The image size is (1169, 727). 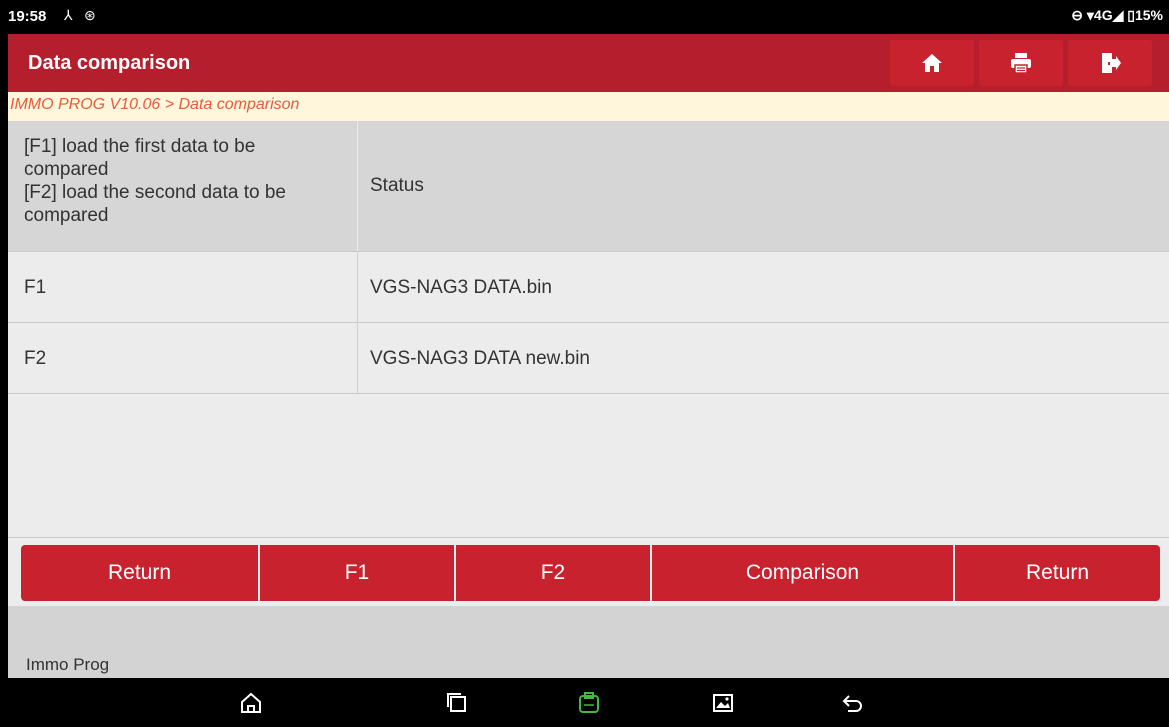 I want to click on f1-button: F1, so click(x=357, y=573).